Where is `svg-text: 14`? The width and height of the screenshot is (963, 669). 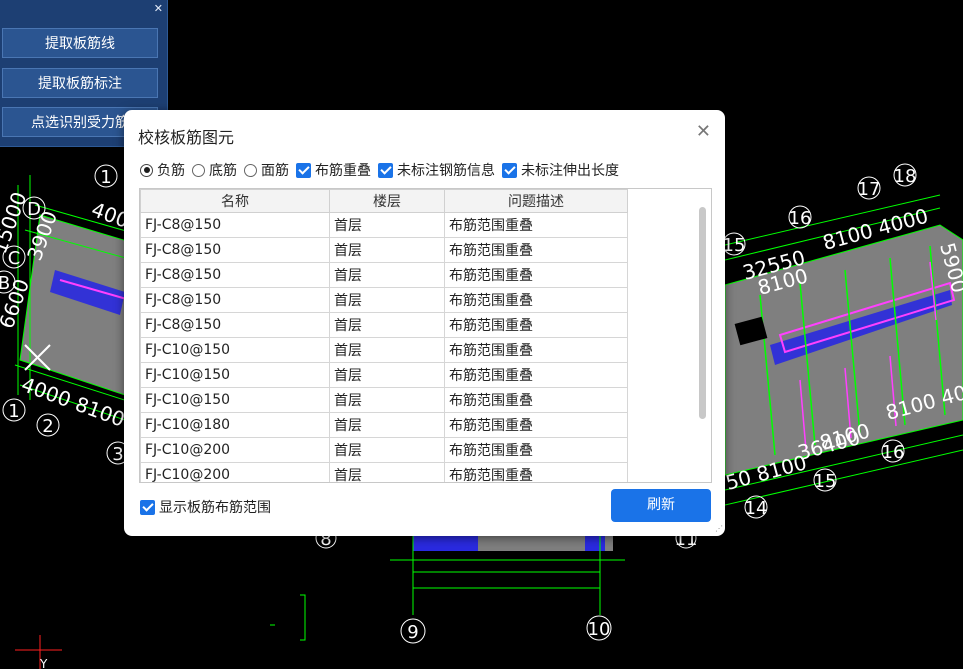 svg-text: 14 is located at coordinates (756, 508).